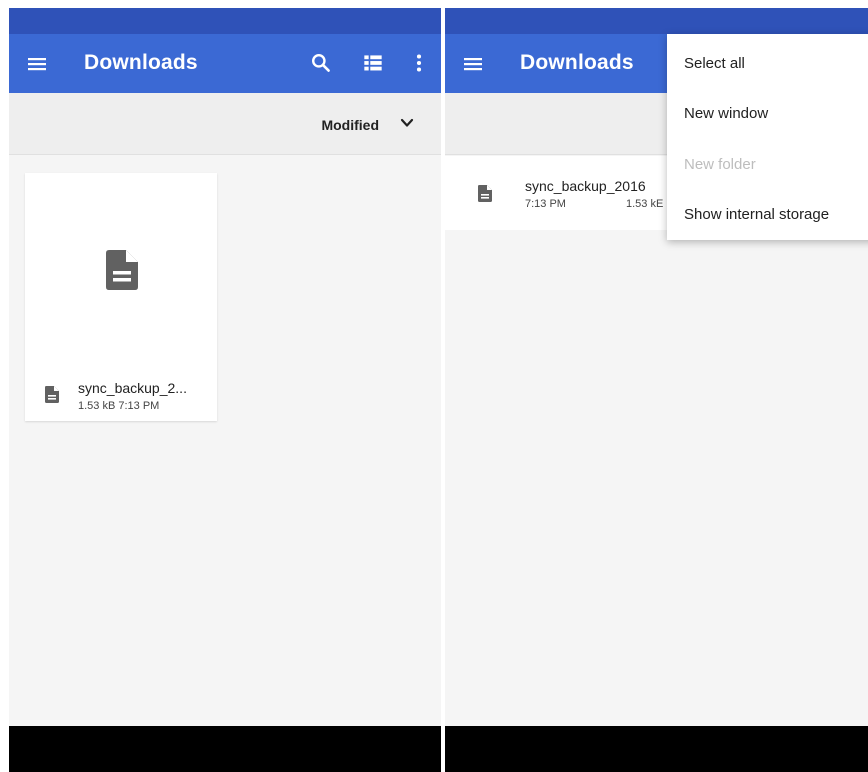  What do you see at coordinates (350, 125) in the screenshot?
I see `sort-label: Modified` at bounding box center [350, 125].